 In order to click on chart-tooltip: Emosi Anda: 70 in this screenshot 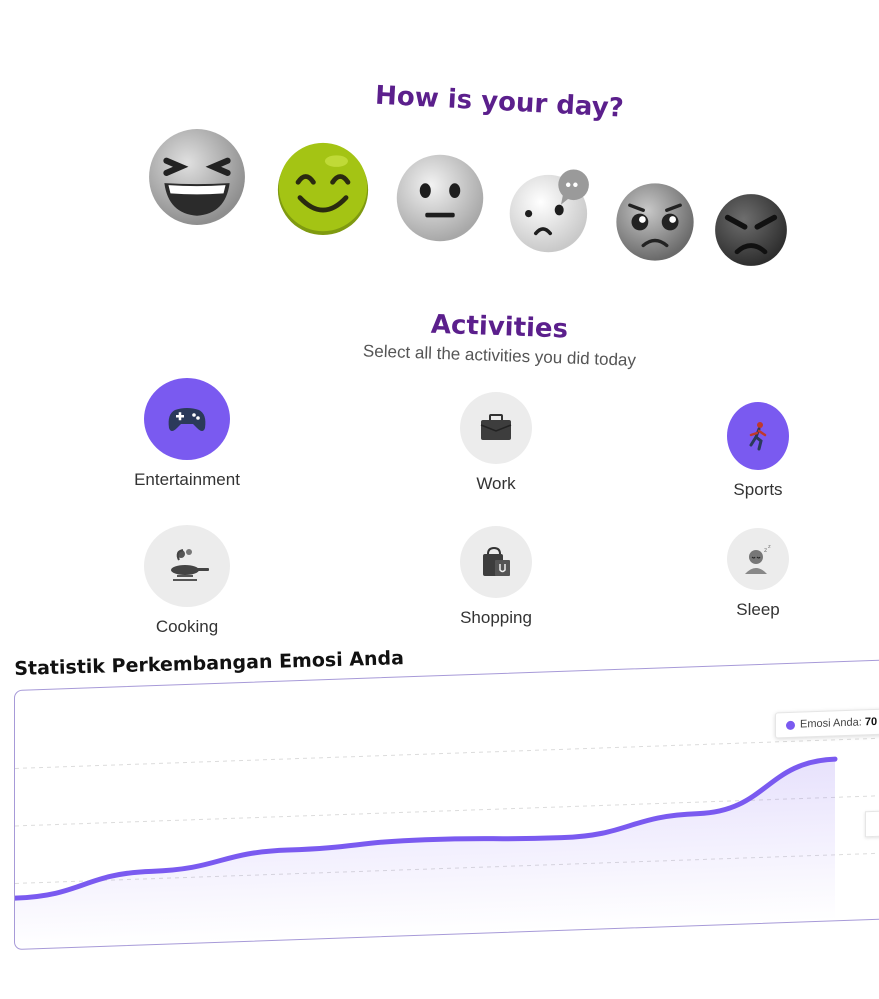, I will do `click(827, 723)`.